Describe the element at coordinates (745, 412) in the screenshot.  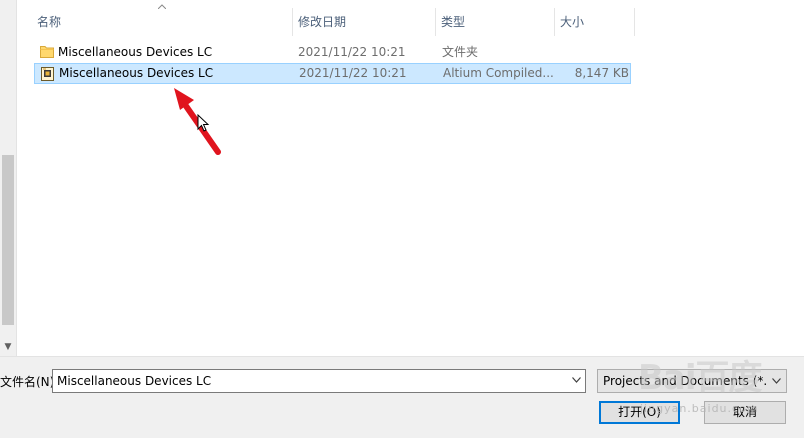
I see `cancel-button: 取消` at that location.